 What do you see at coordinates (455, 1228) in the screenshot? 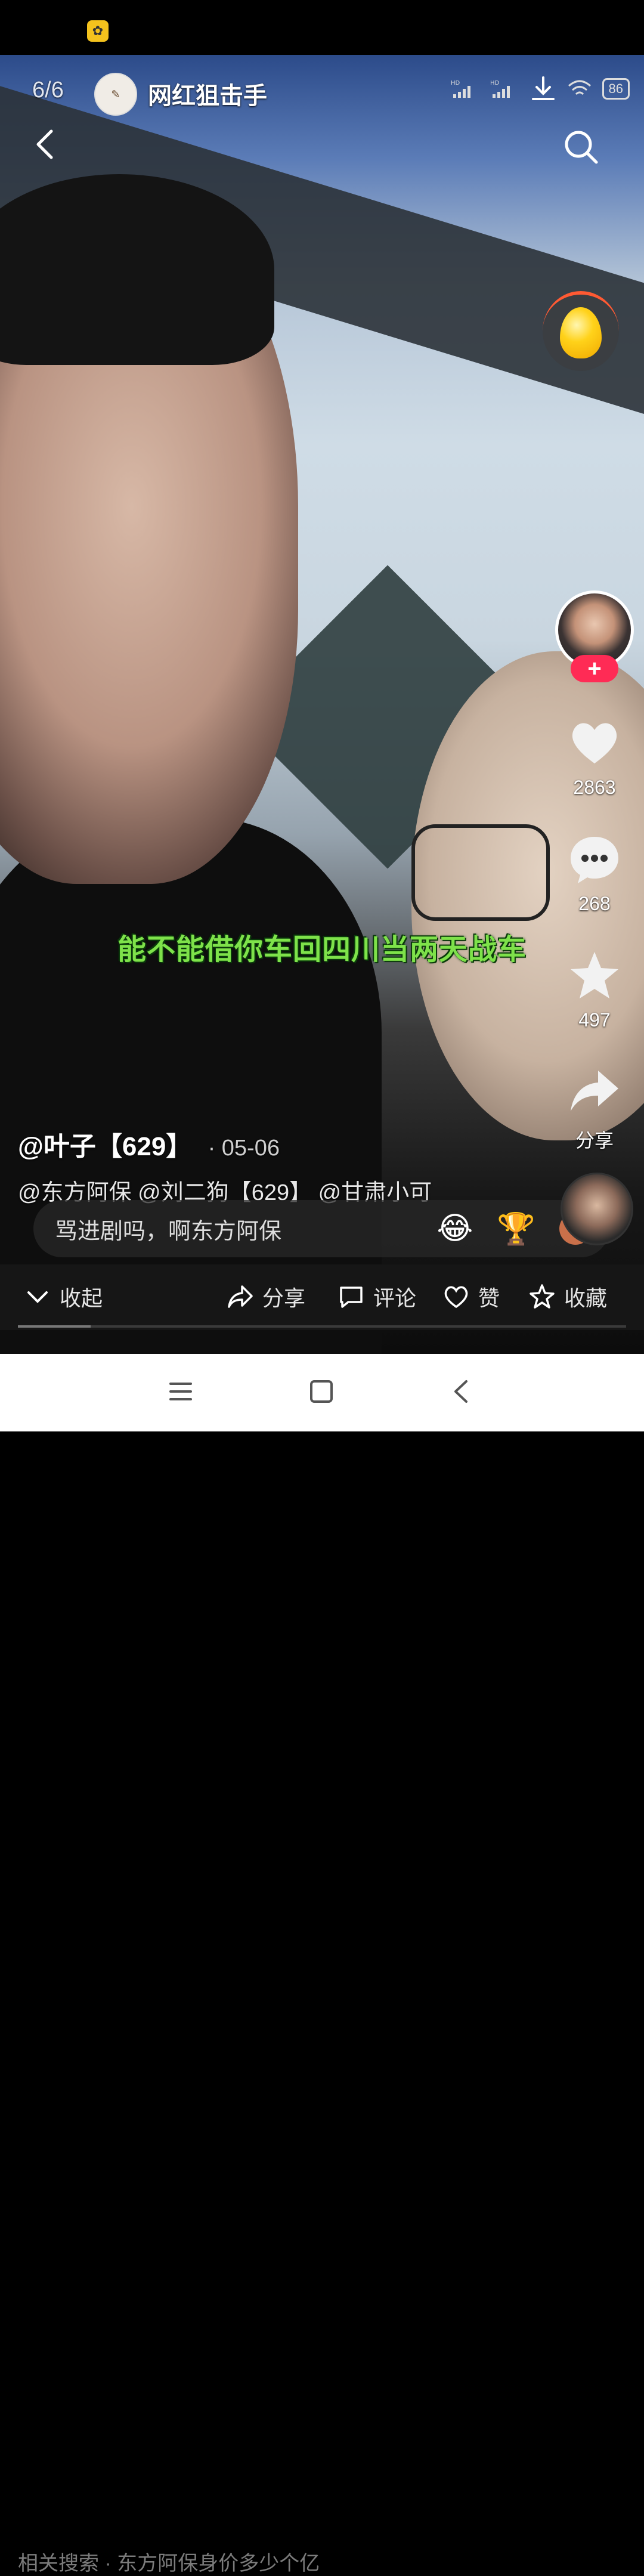
I see `laughing-emoji-icon: 😂` at bounding box center [455, 1228].